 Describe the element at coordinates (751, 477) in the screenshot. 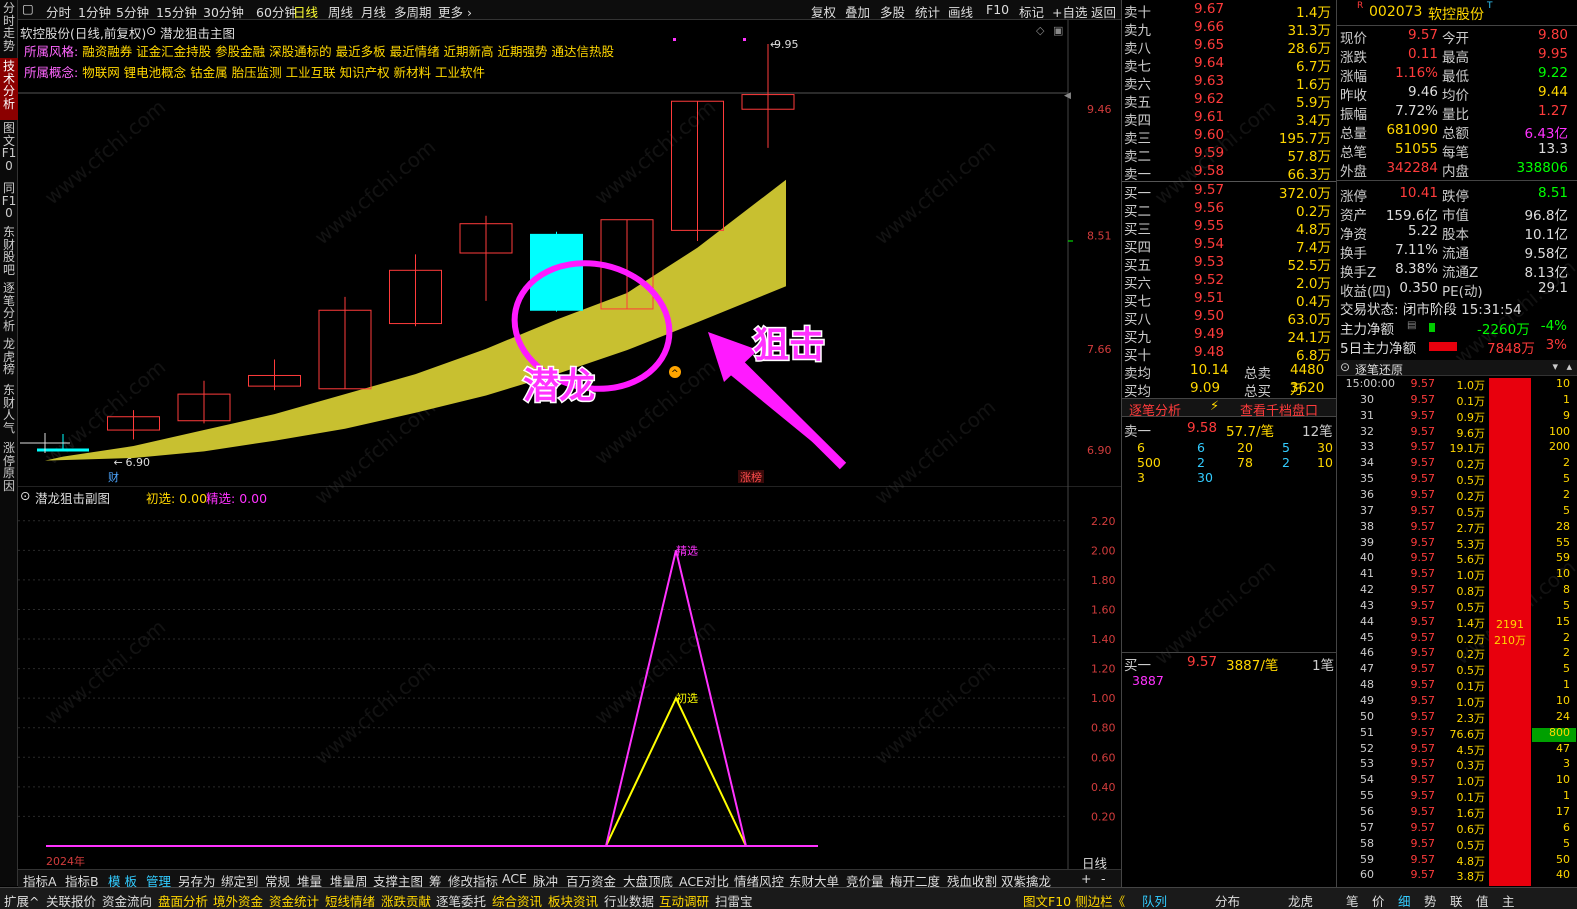

I see `rank-tag: 涨榜` at that location.